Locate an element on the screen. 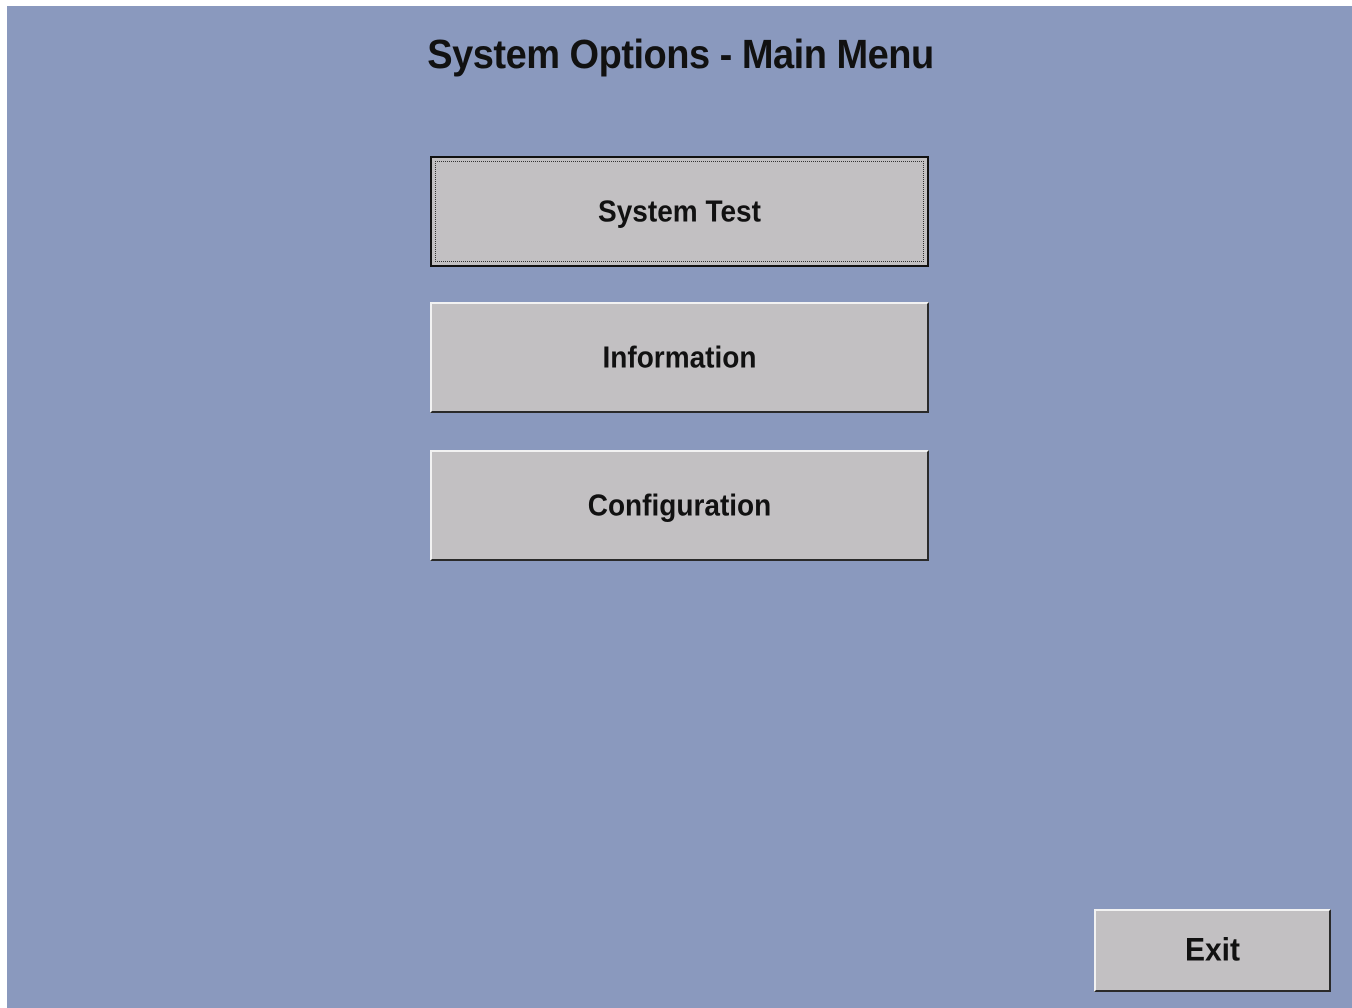  exit-label: Exit is located at coordinates (1212, 950).